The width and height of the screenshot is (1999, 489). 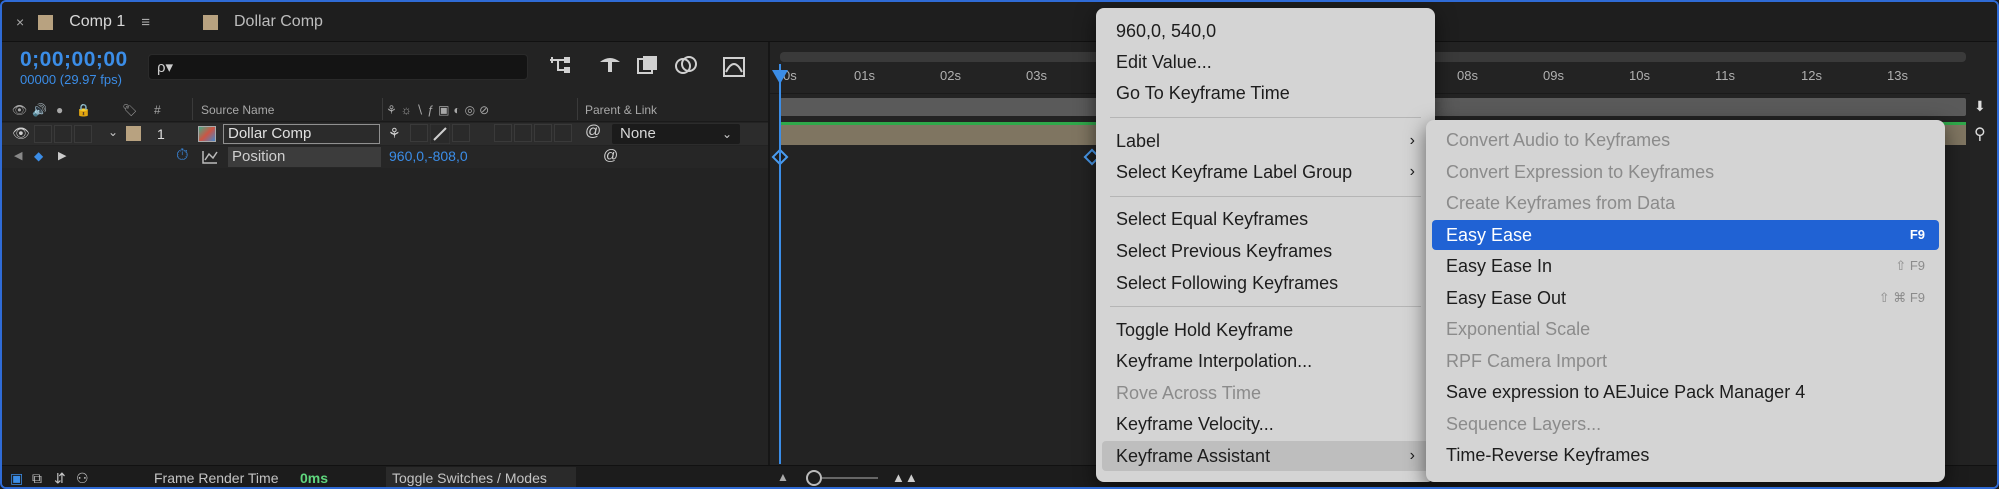 I want to click on close-icon: ×, so click(x=20, y=22).